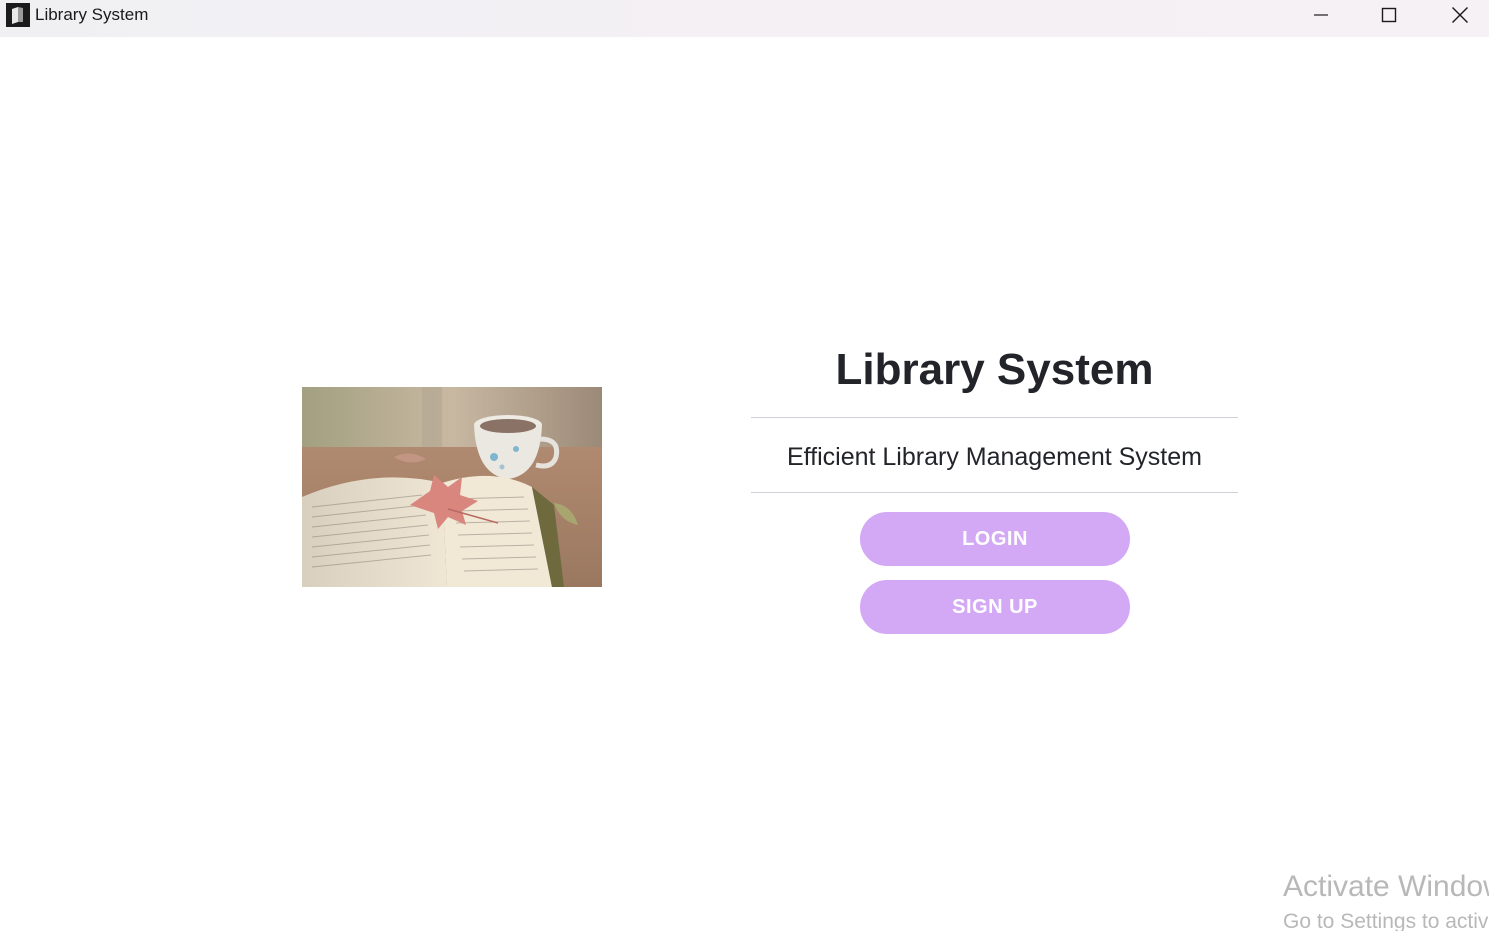 This screenshot has width=1489, height=931. I want to click on page-title: Library System, so click(994, 369).